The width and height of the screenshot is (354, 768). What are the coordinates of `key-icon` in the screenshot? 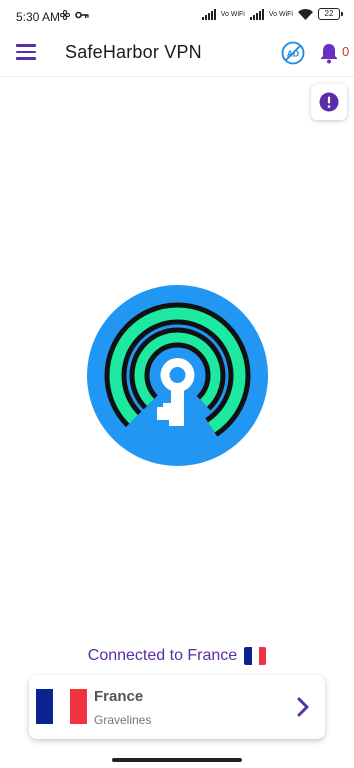 It's located at (82, 15).